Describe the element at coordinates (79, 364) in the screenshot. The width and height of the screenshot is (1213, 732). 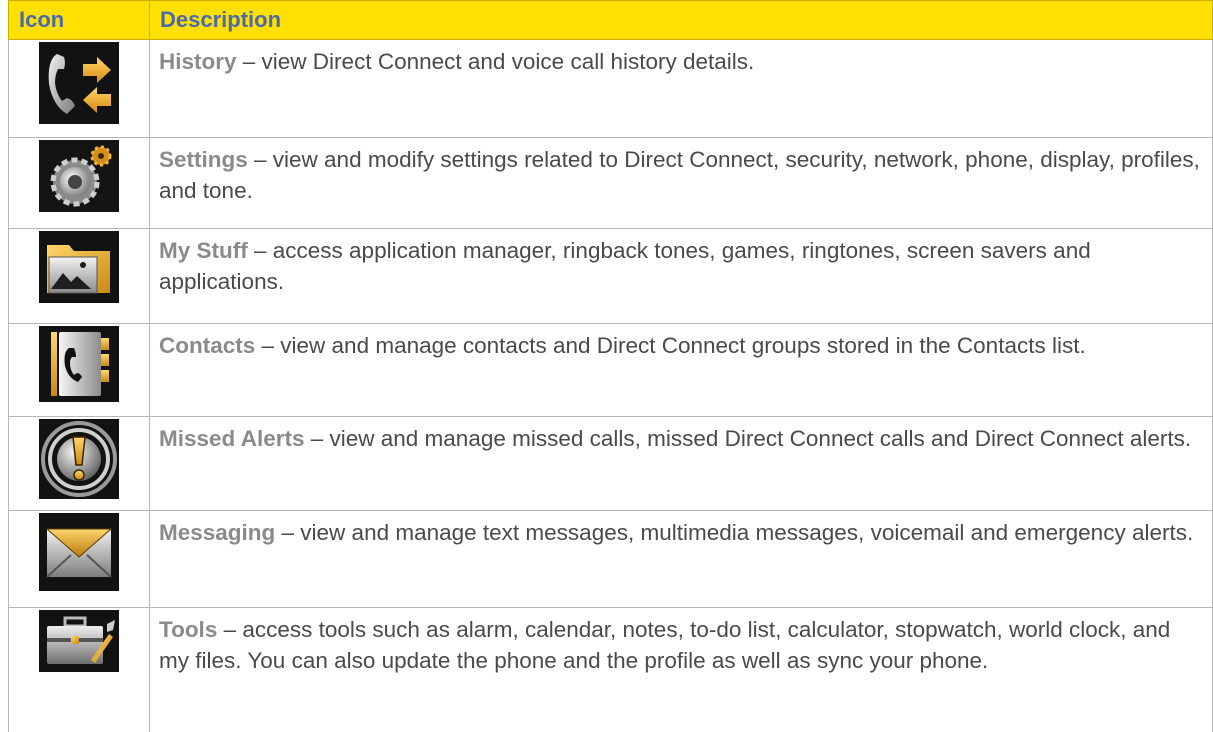
I see `contacts-book-icon` at that location.